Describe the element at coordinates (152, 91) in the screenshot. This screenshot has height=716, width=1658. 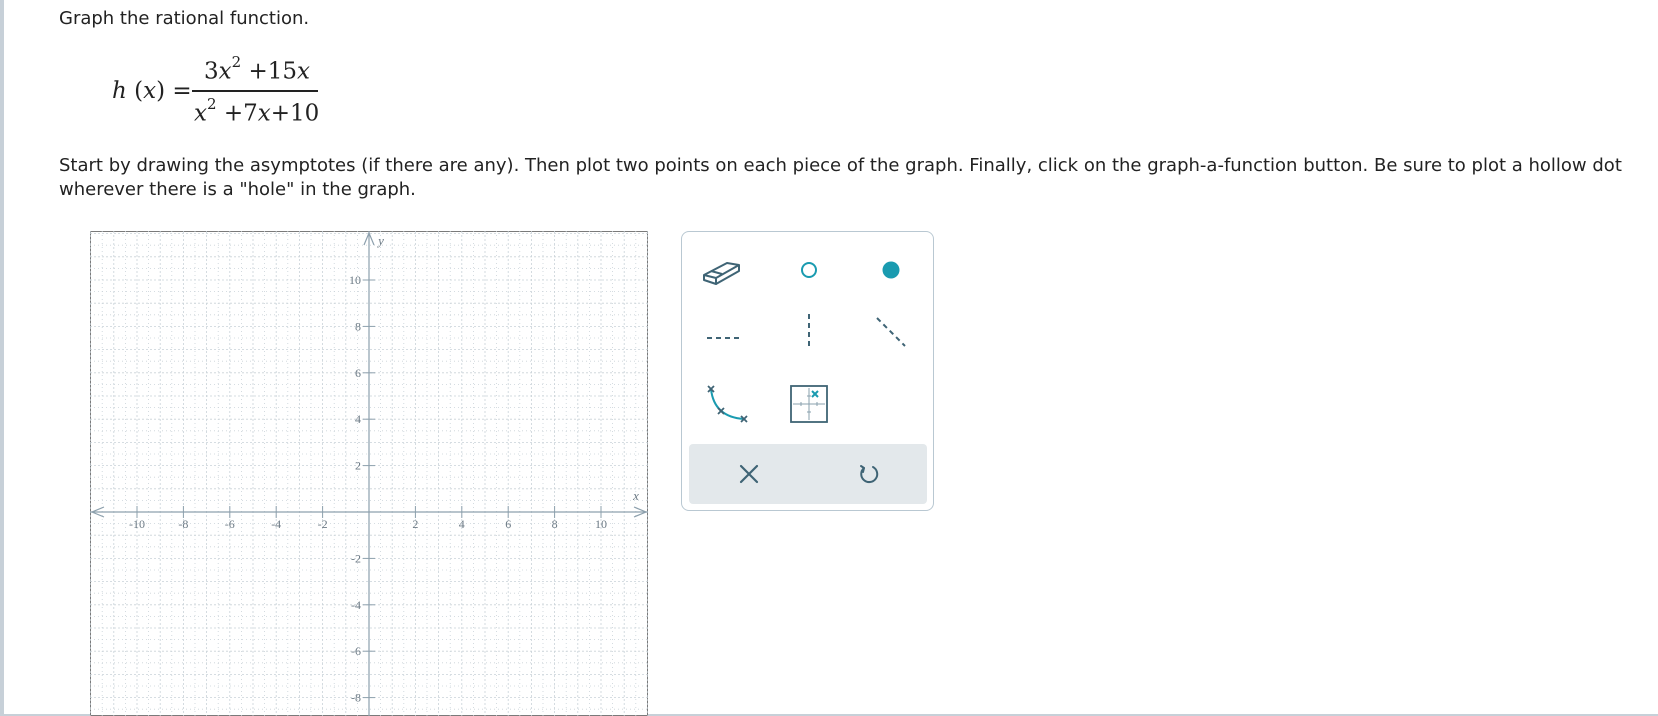
I see `equation-lhs: h (x) =` at that location.